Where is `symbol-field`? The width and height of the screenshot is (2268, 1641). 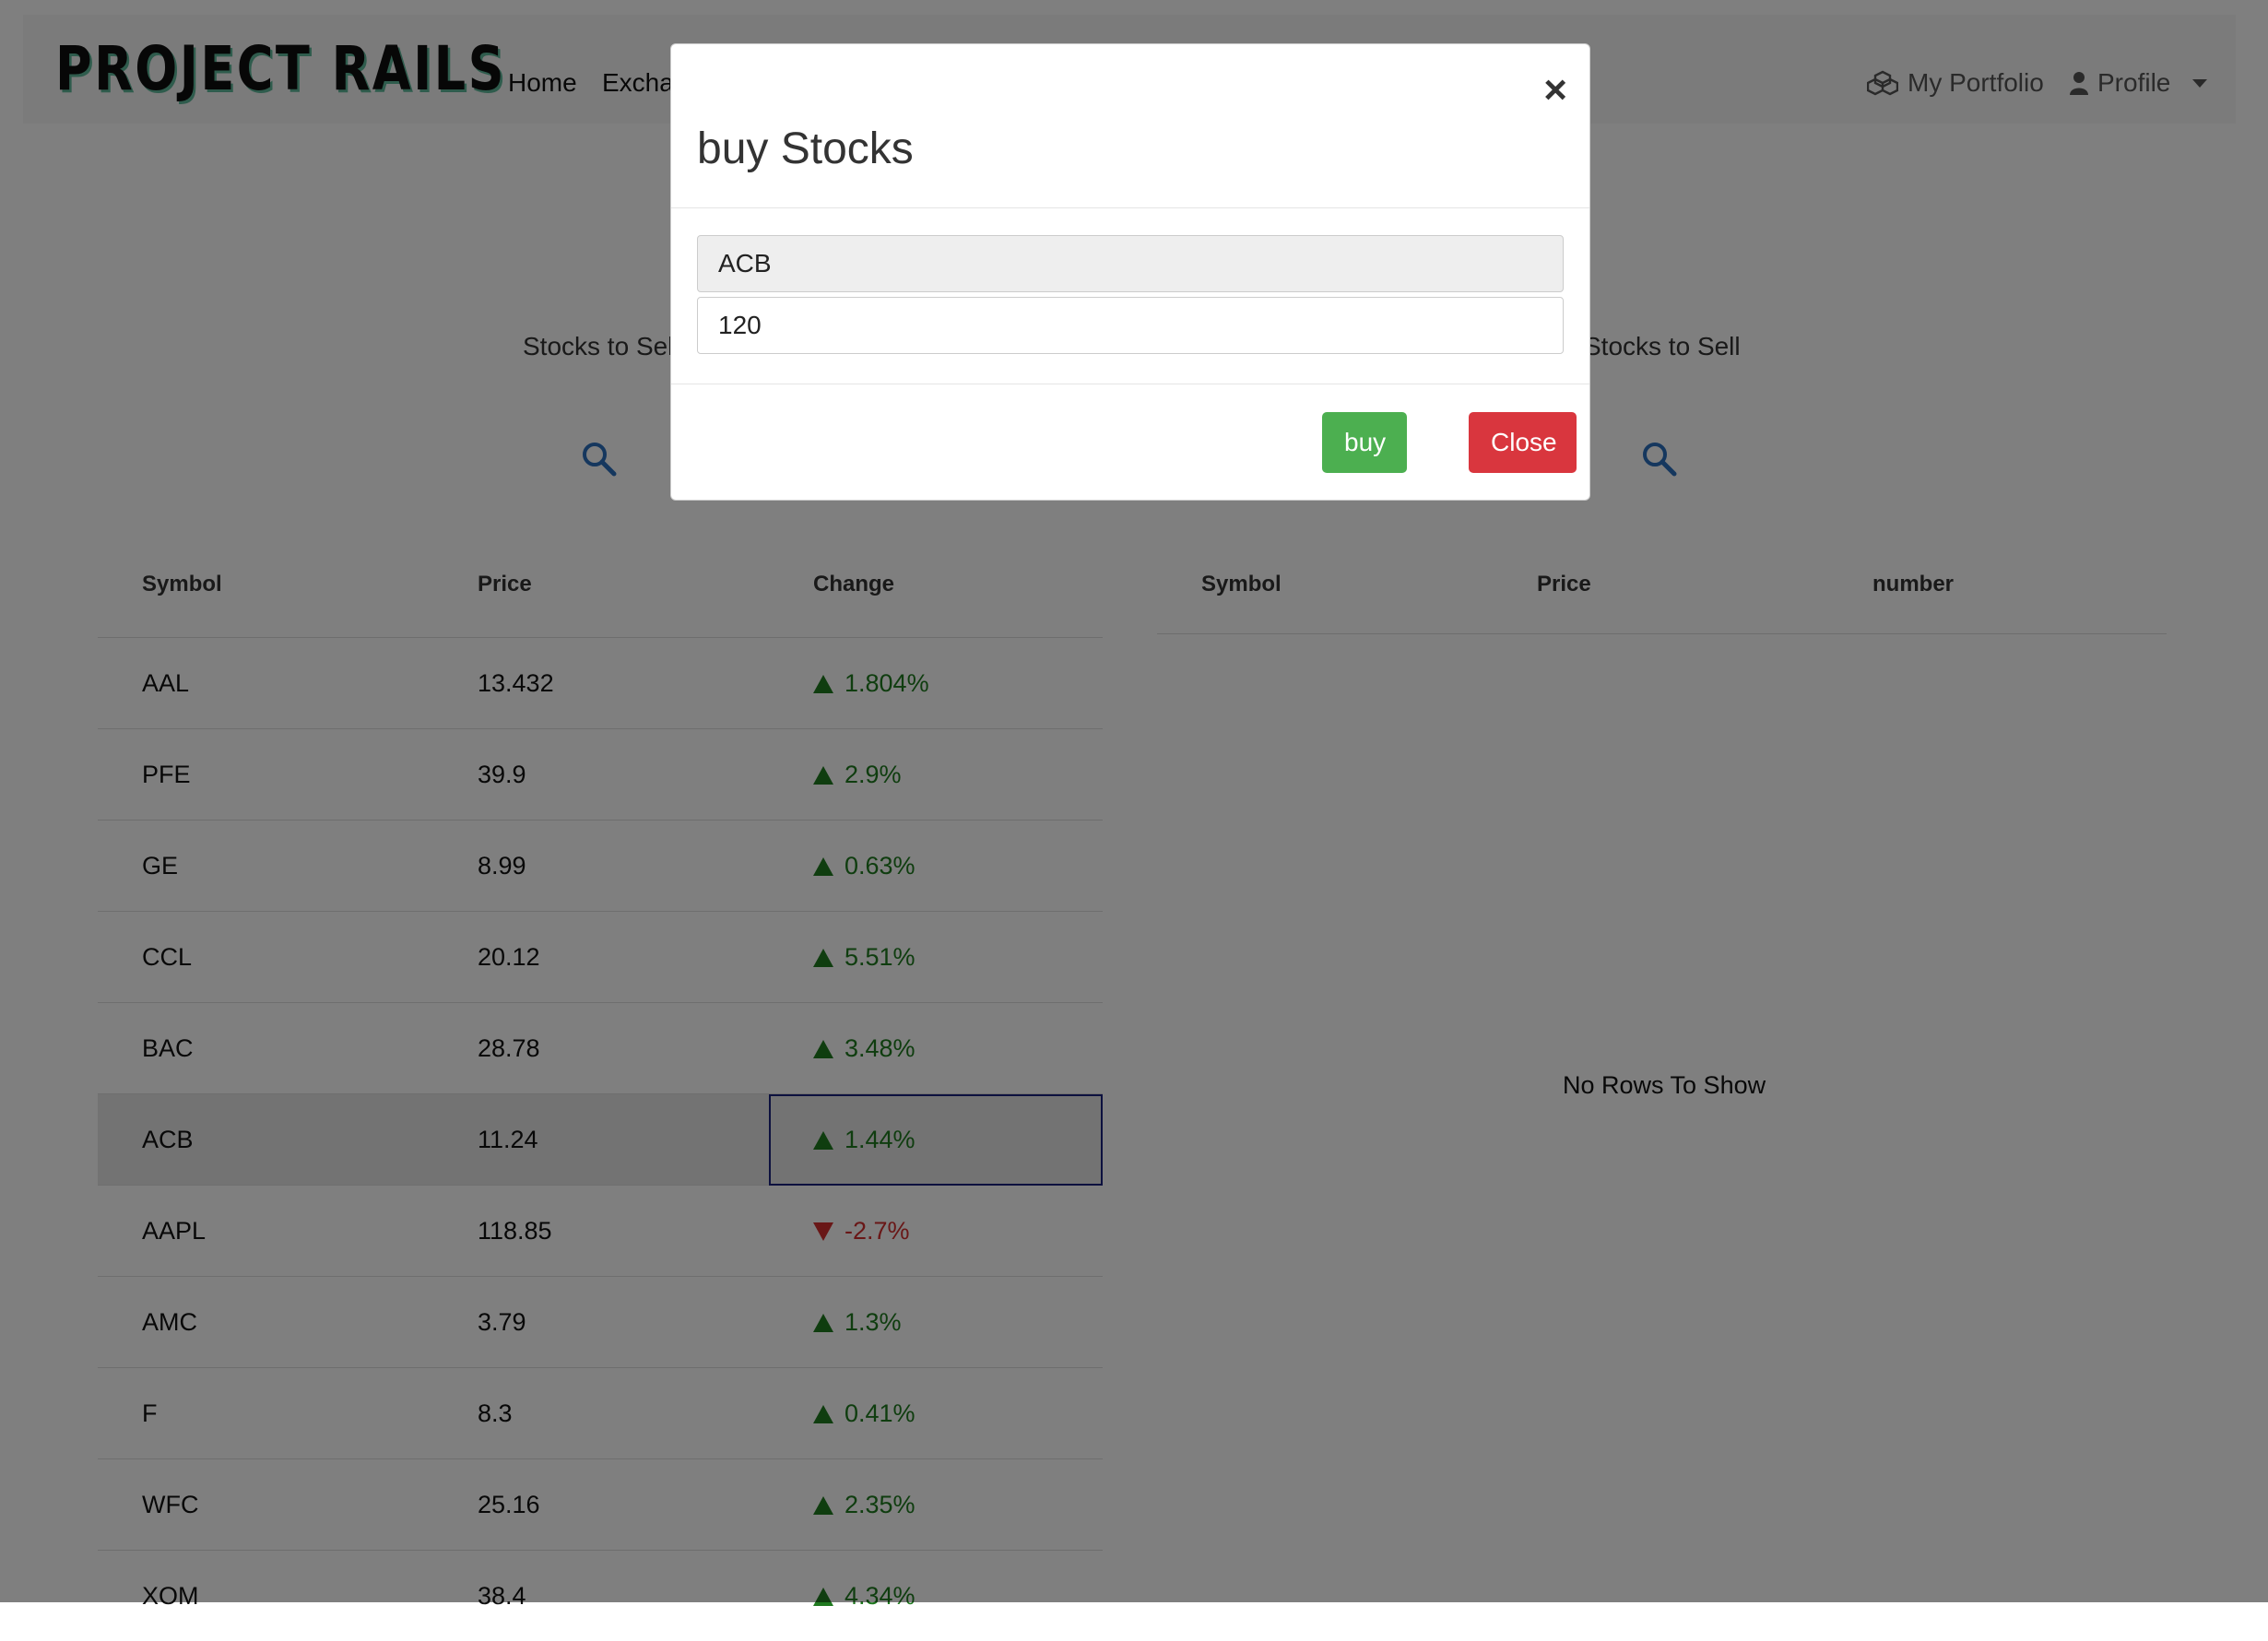 symbol-field is located at coordinates (1130, 263).